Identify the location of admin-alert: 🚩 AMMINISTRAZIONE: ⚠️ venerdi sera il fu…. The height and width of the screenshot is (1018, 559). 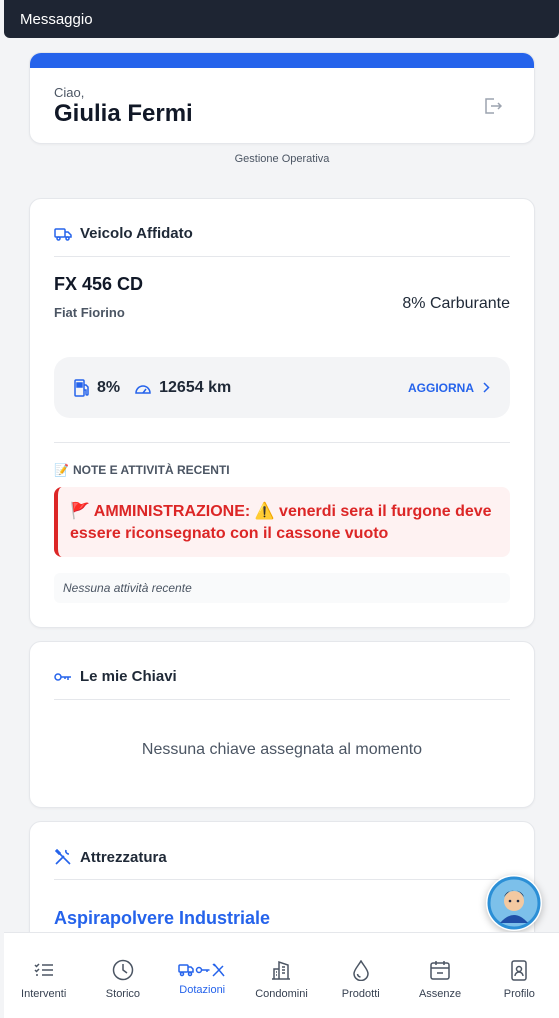
(282, 522).